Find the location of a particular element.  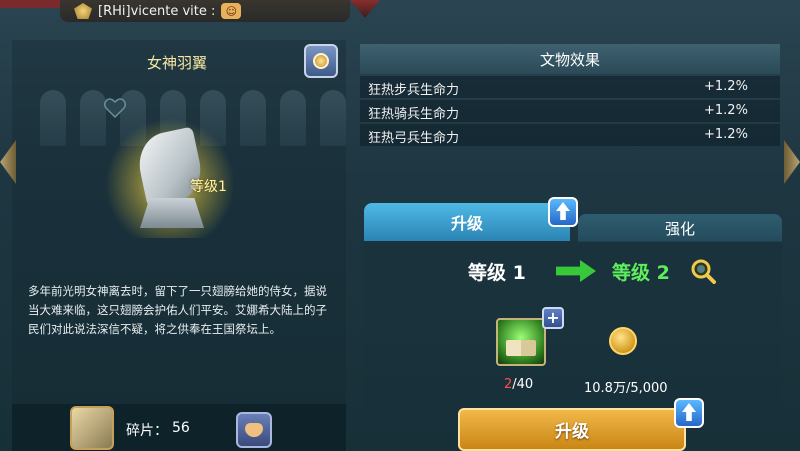

offer-button is located at coordinates (254, 430).